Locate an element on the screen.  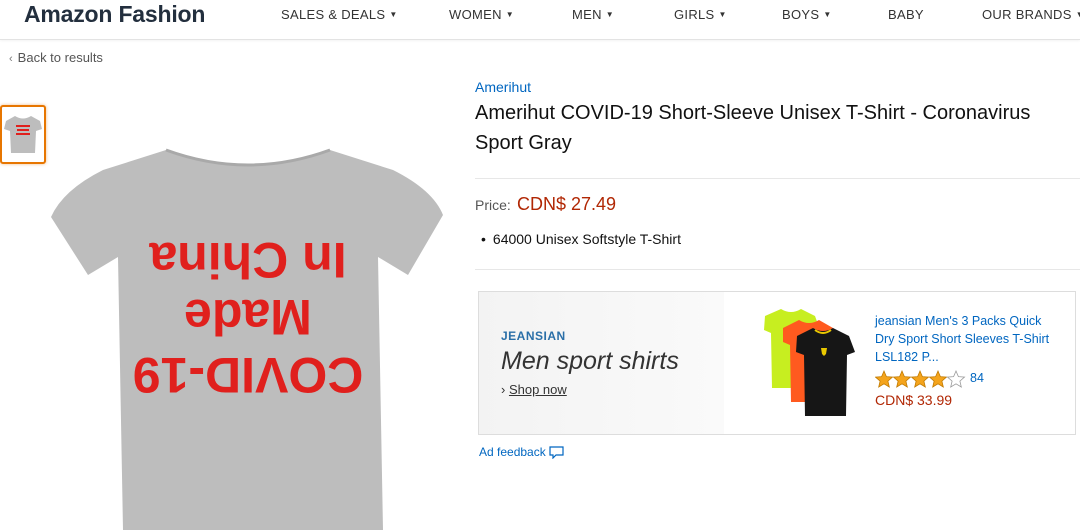
chevron-left-icon: ‹ is located at coordinates (11, 59).